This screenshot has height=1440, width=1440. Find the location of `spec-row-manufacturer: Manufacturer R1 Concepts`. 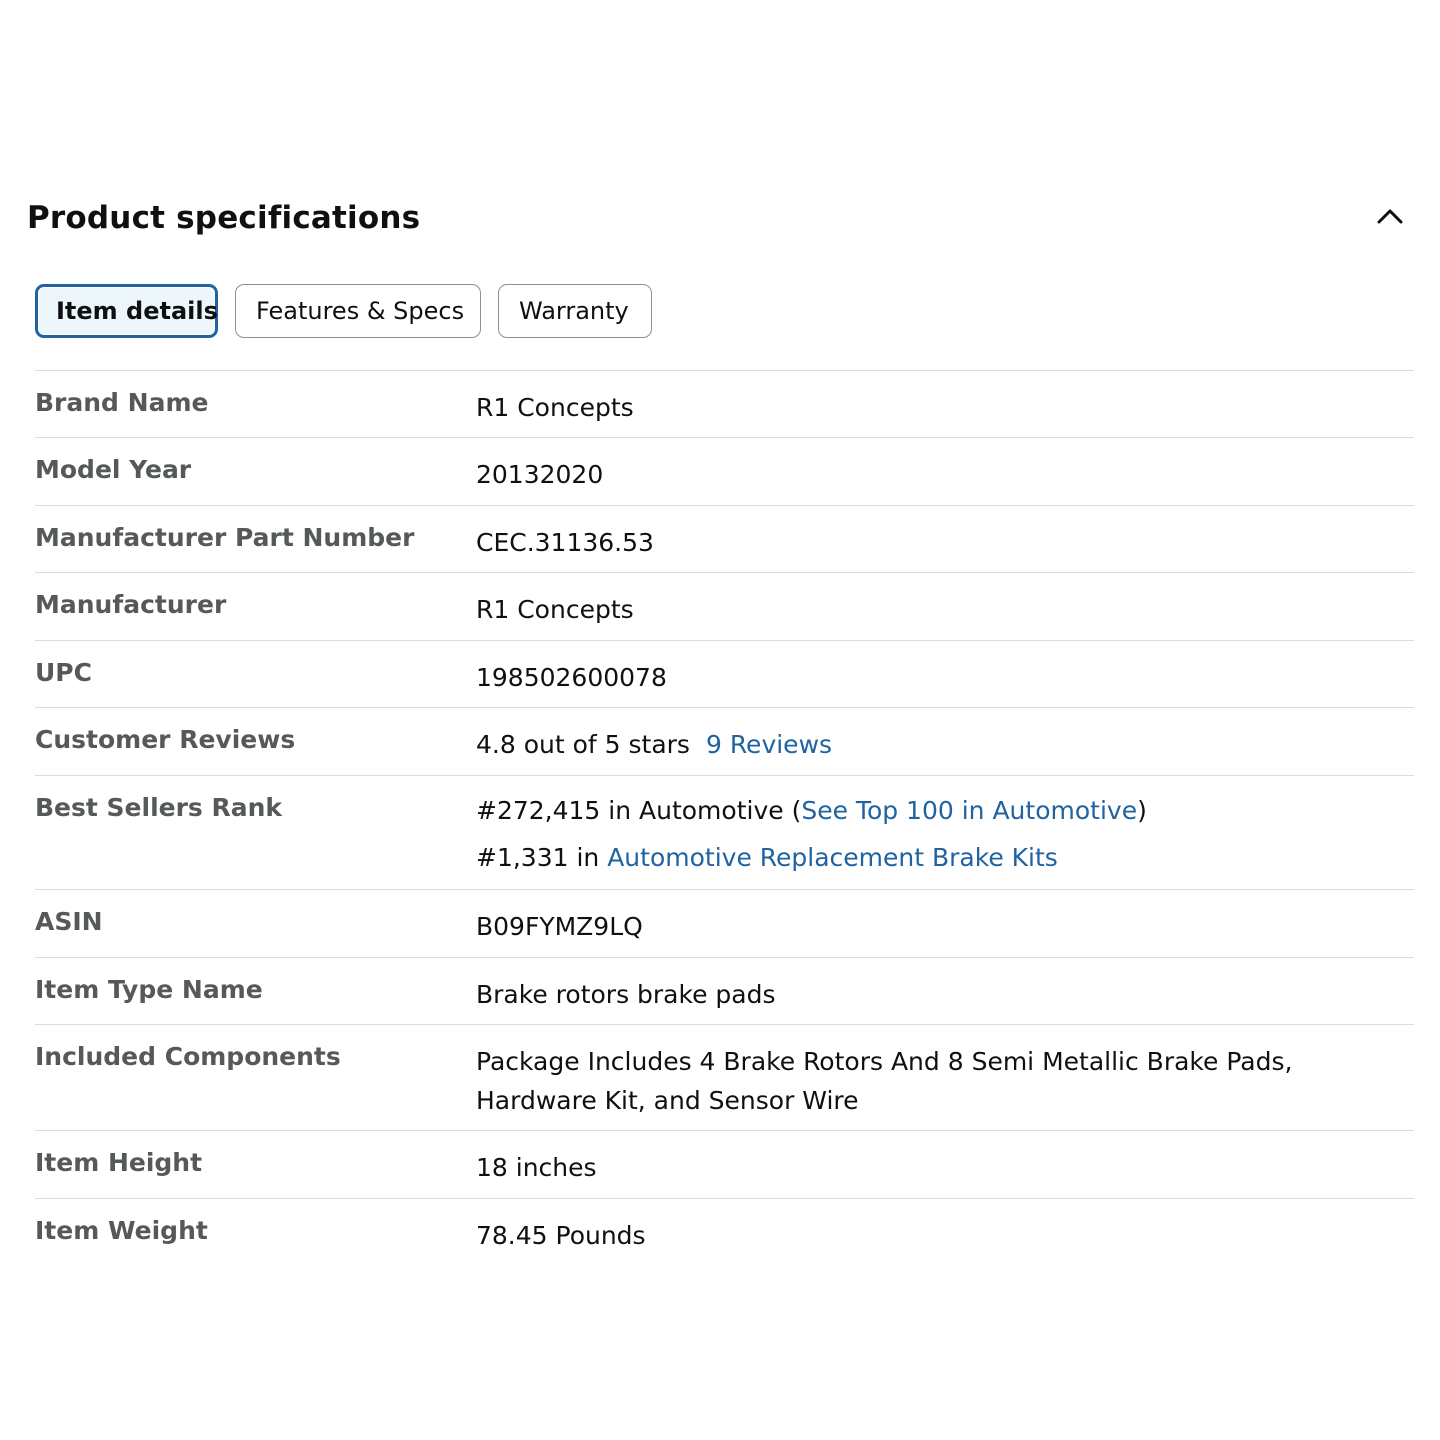

spec-row-manufacturer: Manufacturer R1 Concepts is located at coordinates (724, 607).